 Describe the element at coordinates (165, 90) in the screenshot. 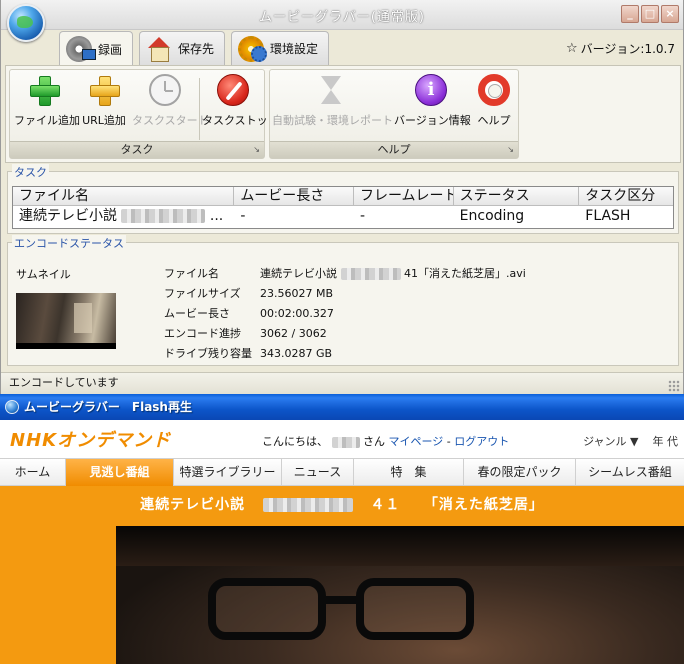

I see `clock-icon` at that location.